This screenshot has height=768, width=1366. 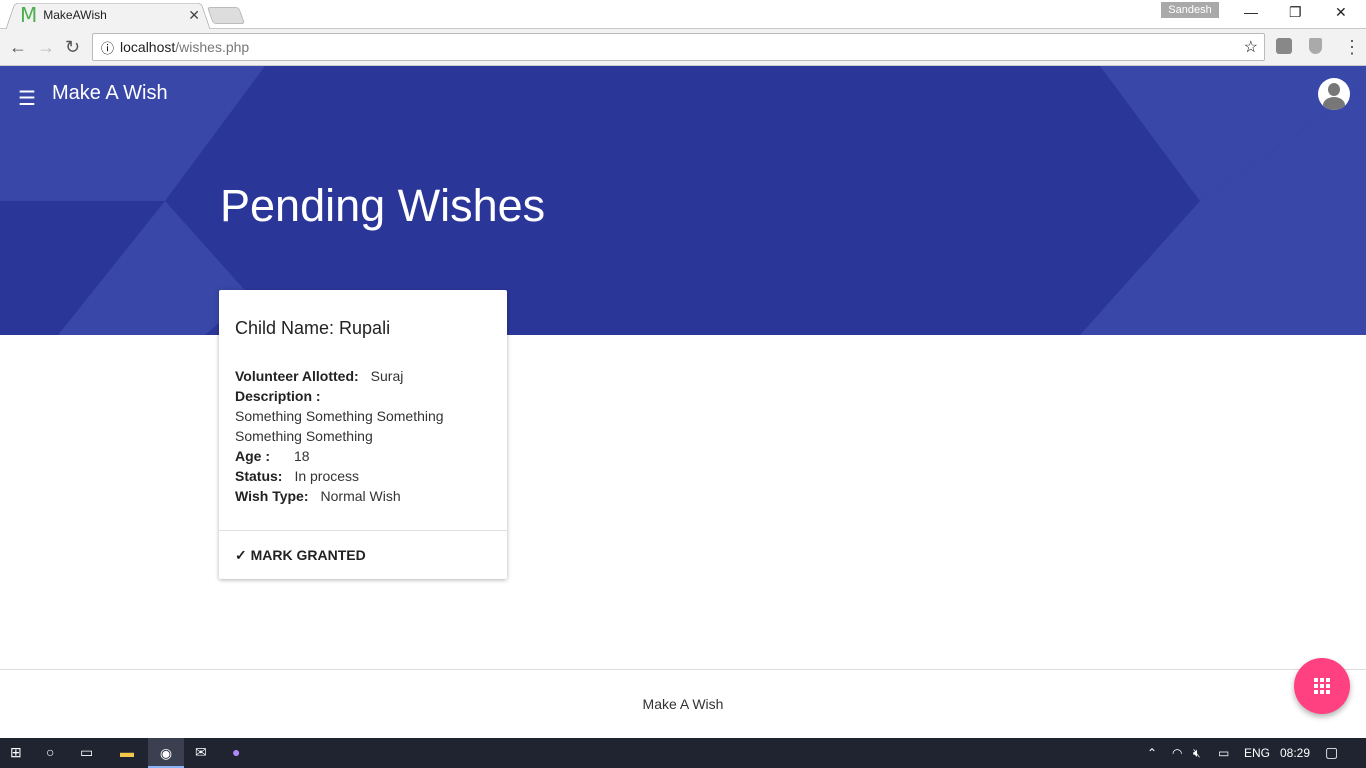 What do you see at coordinates (75, 15) in the screenshot?
I see `tab-title: MakeAWish` at bounding box center [75, 15].